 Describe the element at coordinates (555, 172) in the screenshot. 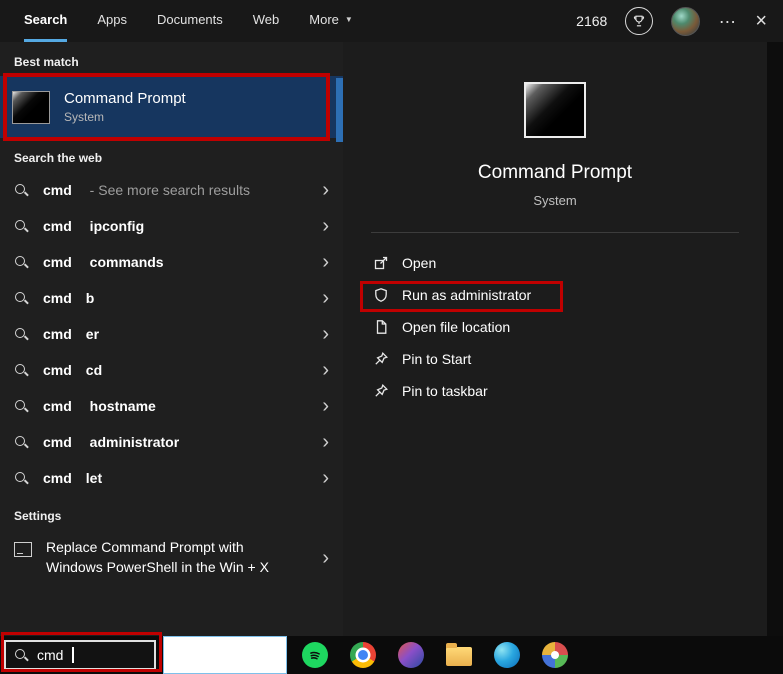

I see `preview-title: Command Prompt` at that location.